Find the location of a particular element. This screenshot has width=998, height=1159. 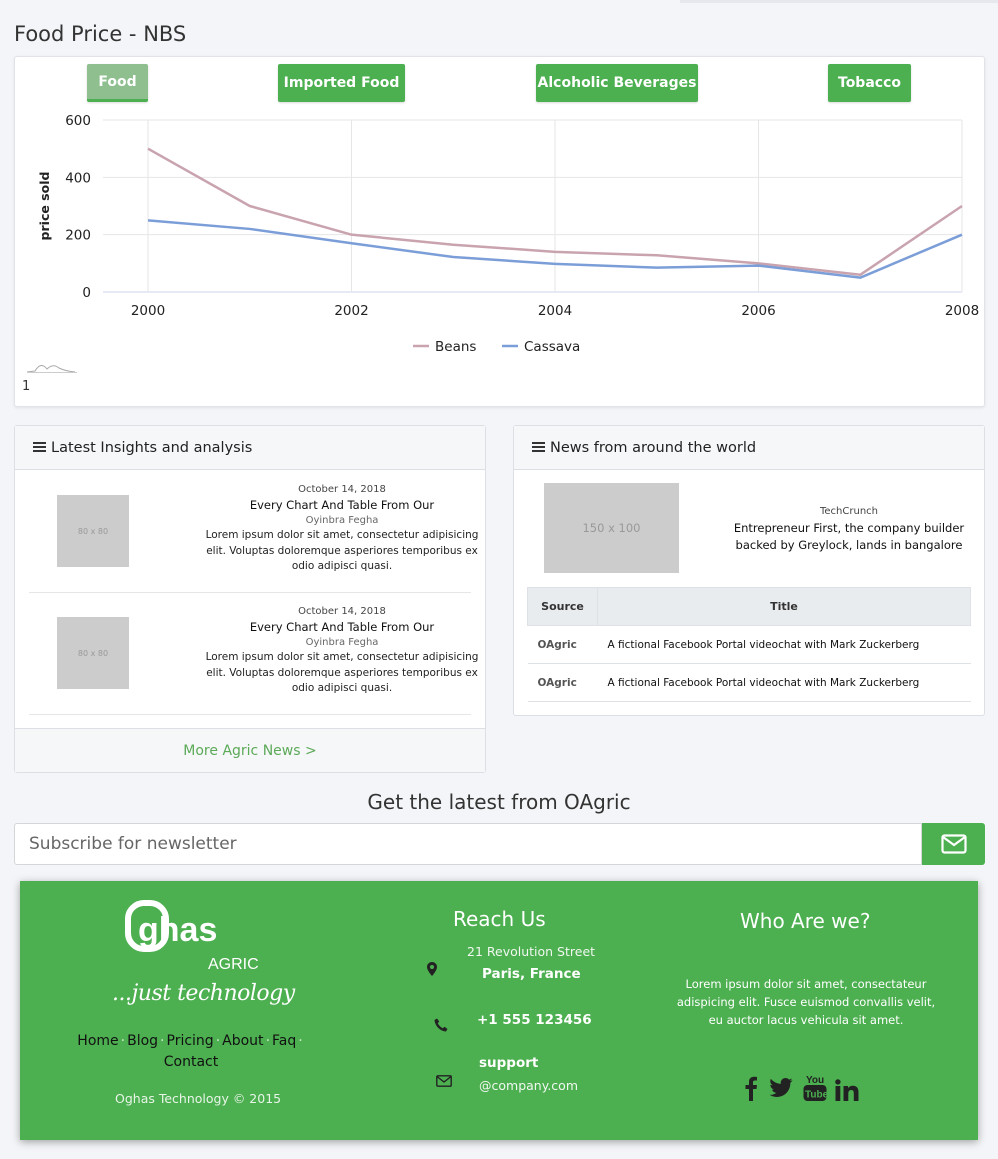

news-source: TechCrunch is located at coordinates (848, 511).